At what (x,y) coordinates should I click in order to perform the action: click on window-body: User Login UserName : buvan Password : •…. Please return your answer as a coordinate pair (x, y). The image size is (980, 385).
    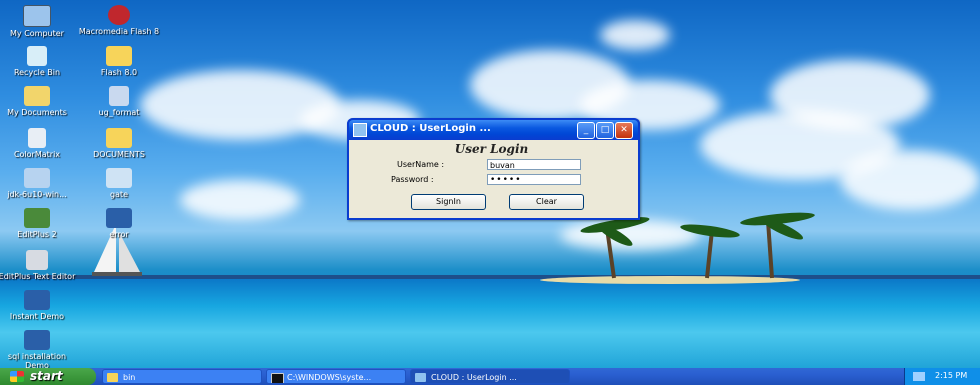
    Looking at the image, I should click on (491, 178).